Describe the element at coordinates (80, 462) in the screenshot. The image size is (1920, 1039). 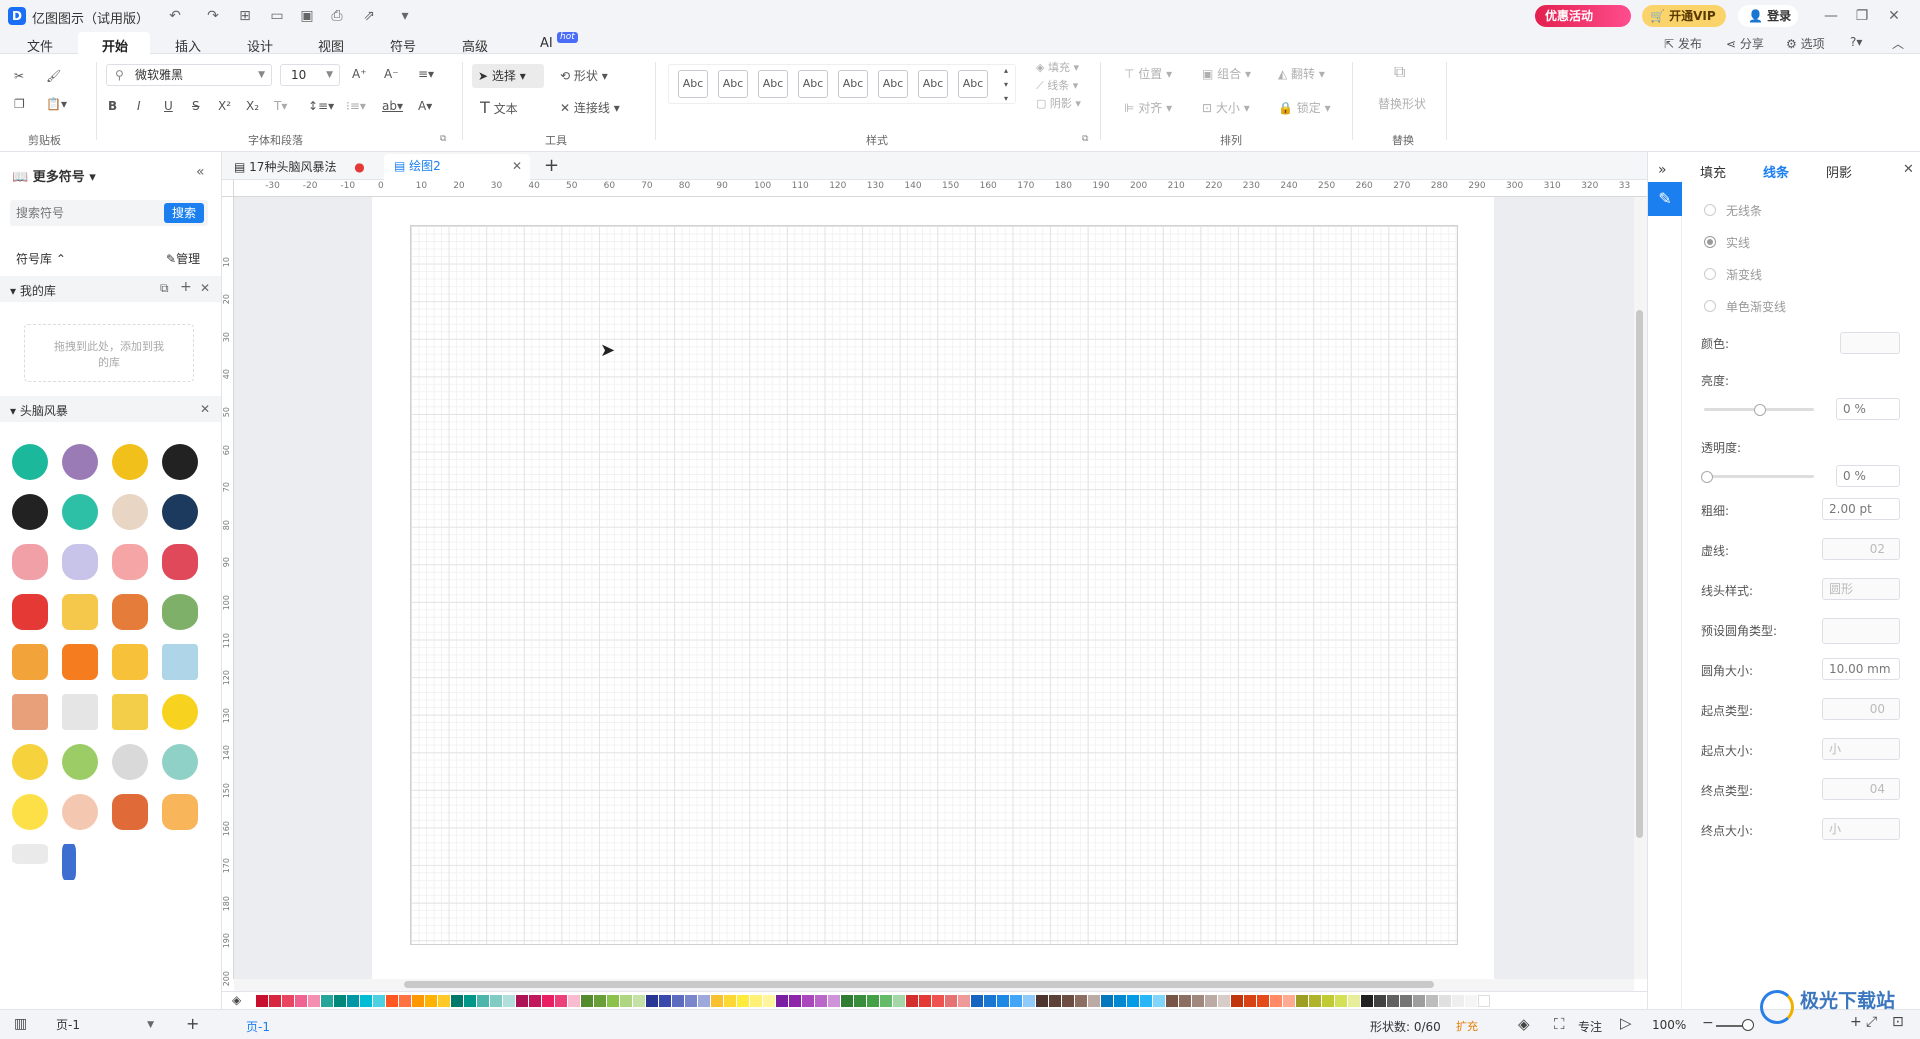
I see `head-brain-icon` at that location.